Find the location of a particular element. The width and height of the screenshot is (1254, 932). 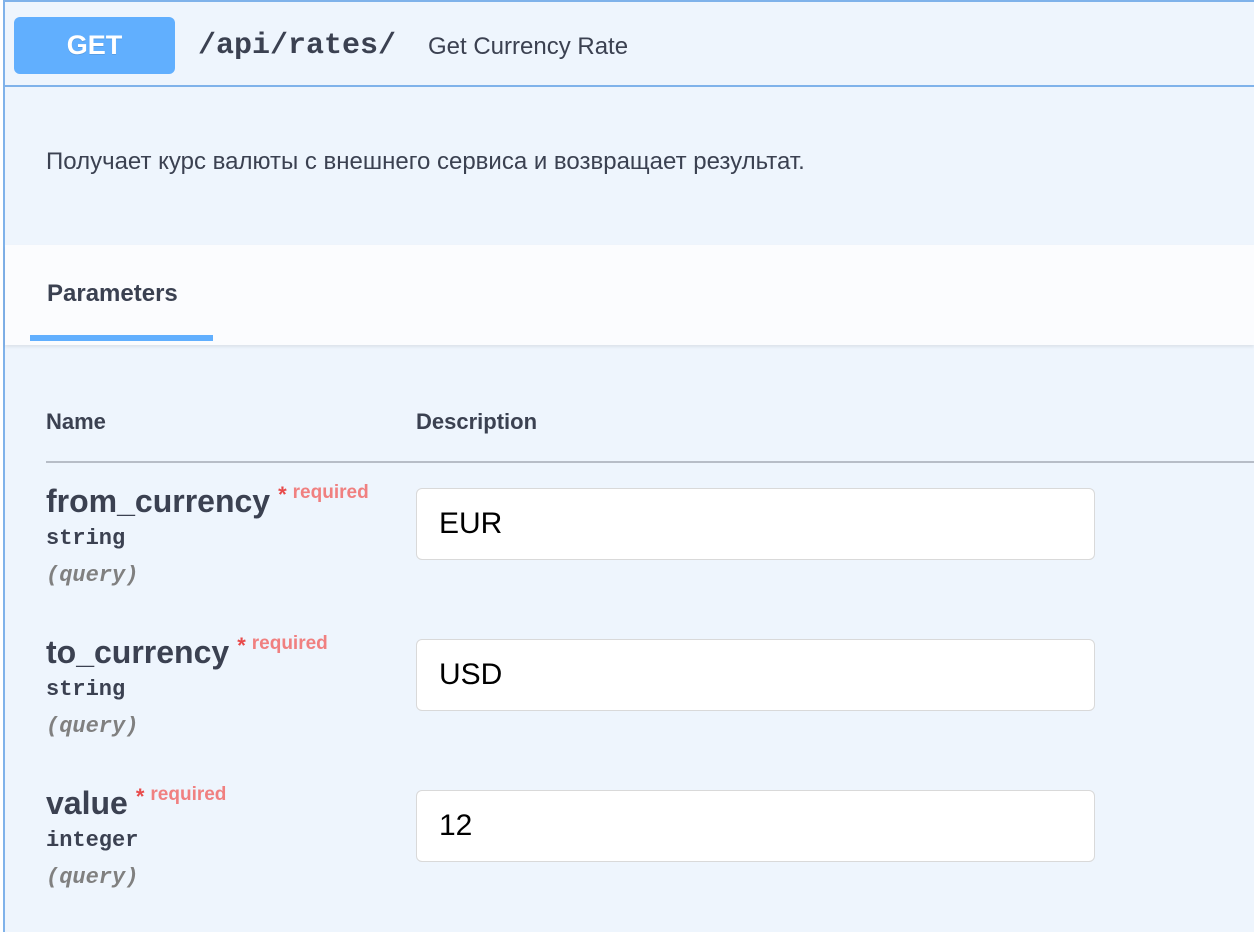

column-header-description: Description is located at coordinates (477, 421).